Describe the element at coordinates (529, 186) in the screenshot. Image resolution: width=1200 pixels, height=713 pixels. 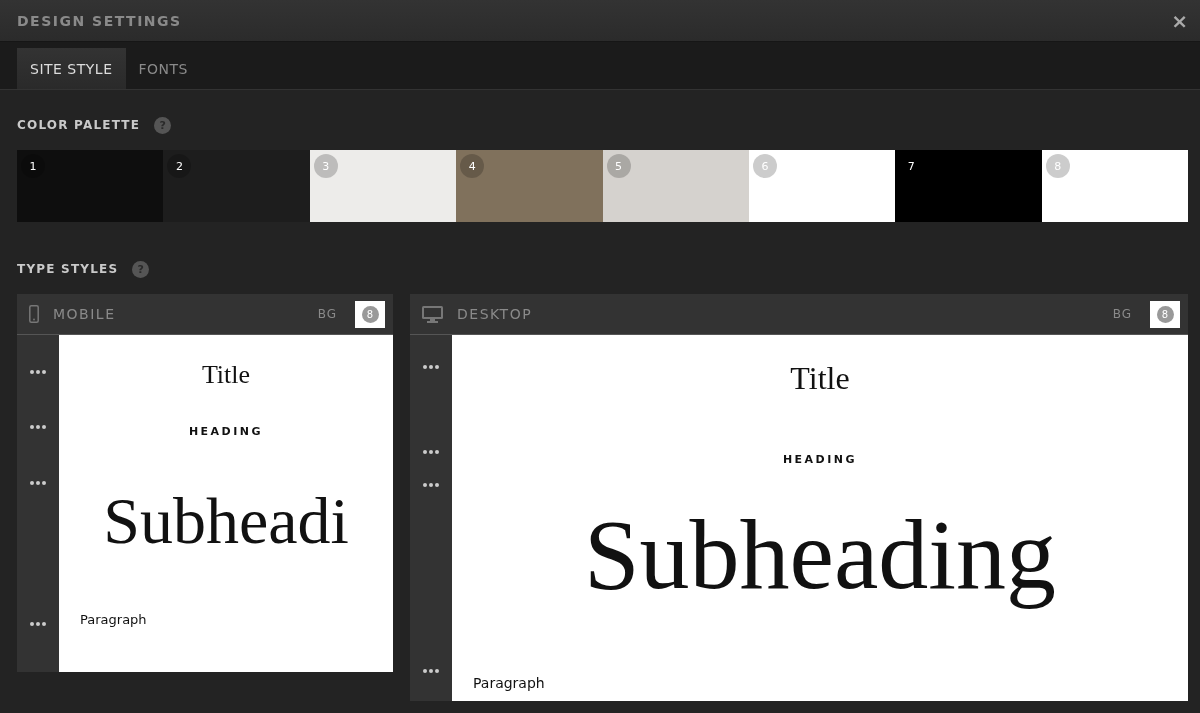
I see `color-swatch: 4` at that location.